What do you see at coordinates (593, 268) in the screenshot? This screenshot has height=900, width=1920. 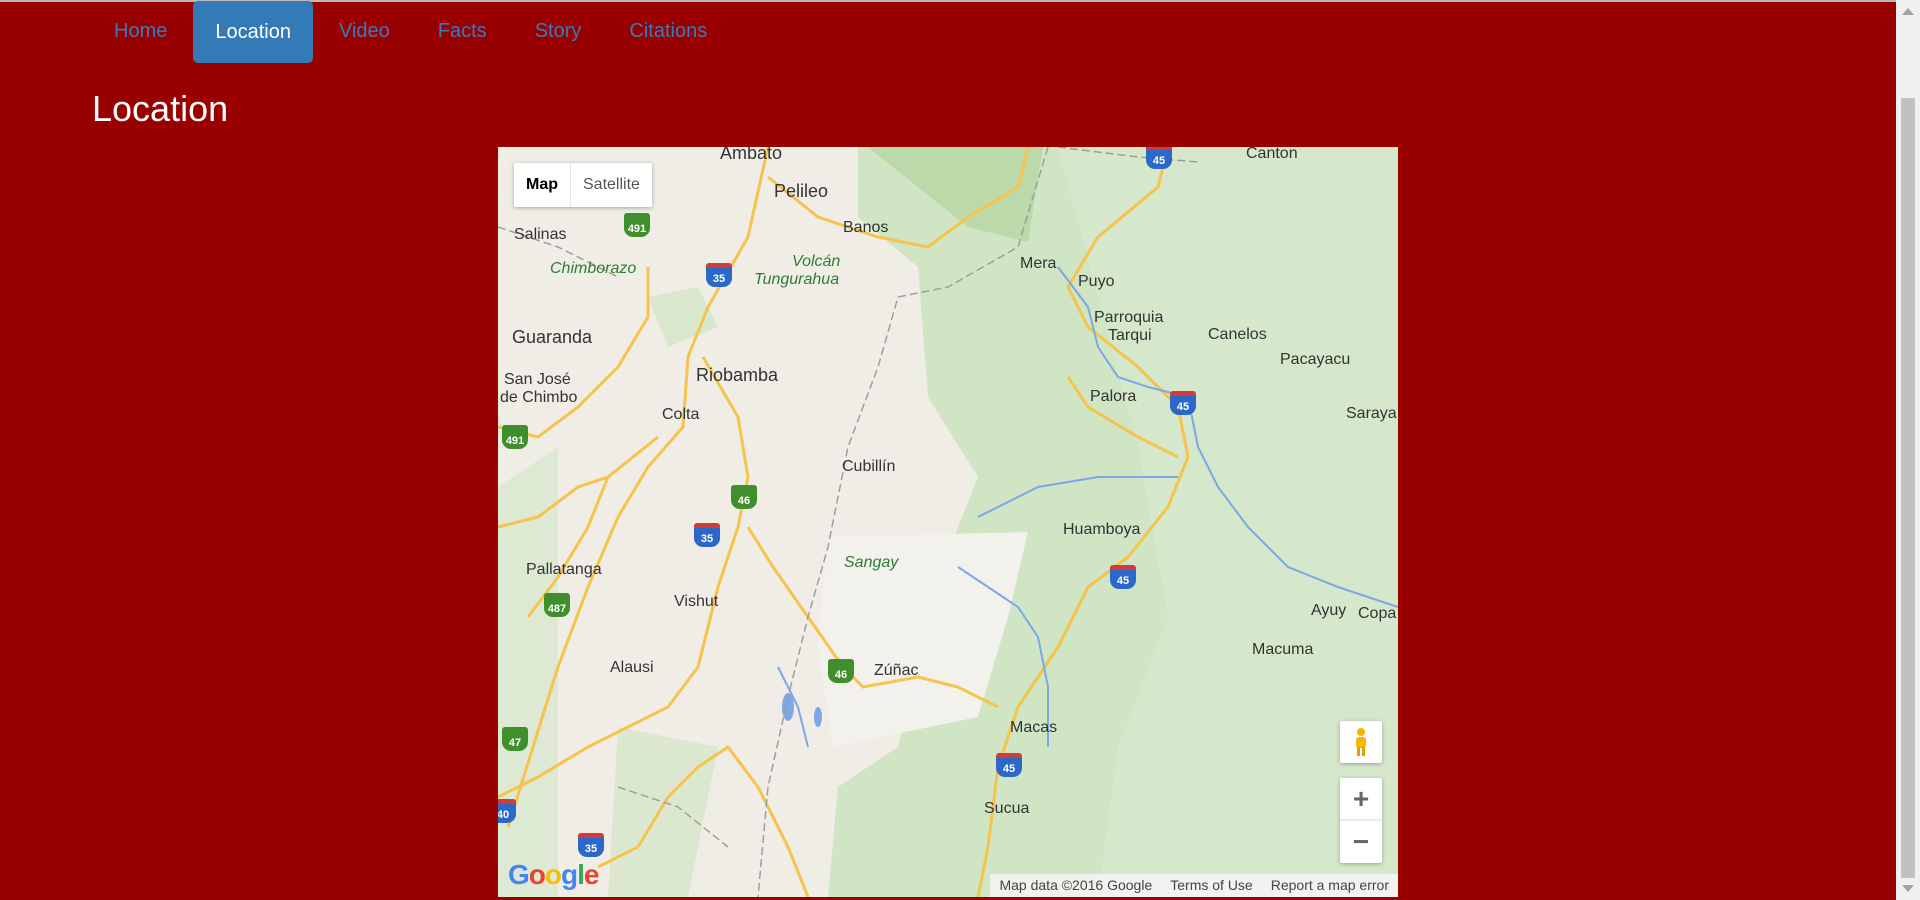 I see `peak-label: Chimborazo` at bounding box center [593, 268].